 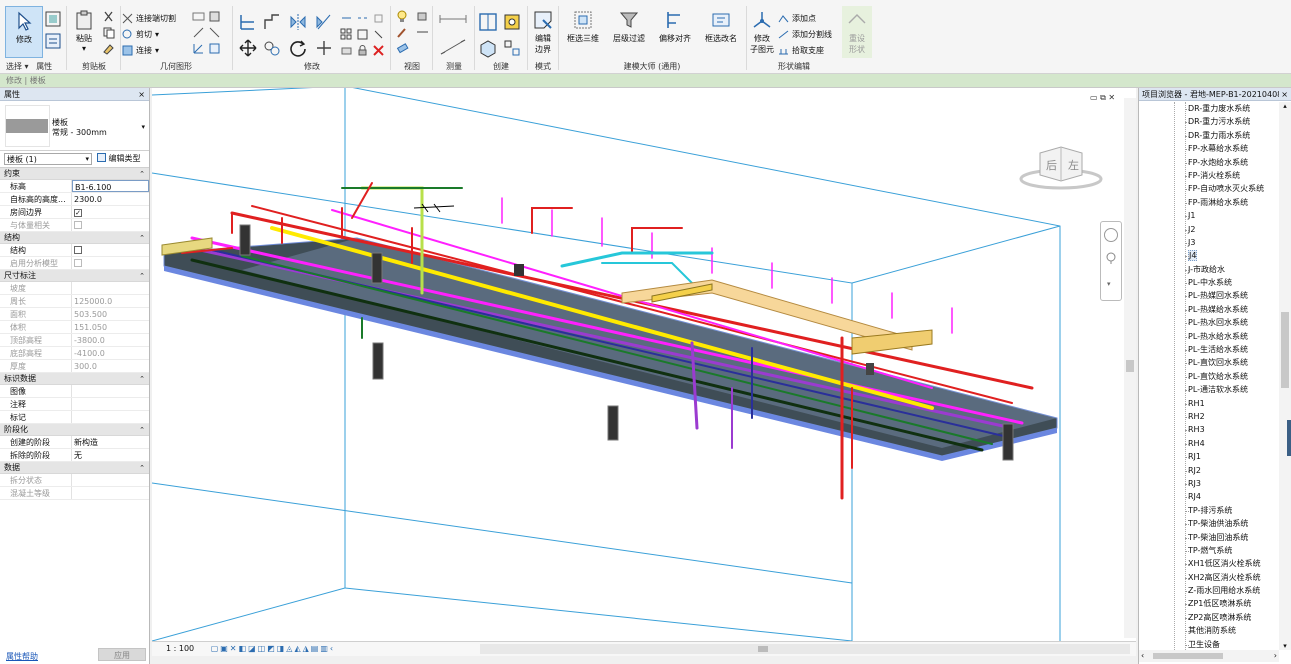 What do you see at coordinates (1208, 309) in the screenshot?
I see `browser-tree-item: PL-热媒给水系统` at bounding box center [1208, 309].